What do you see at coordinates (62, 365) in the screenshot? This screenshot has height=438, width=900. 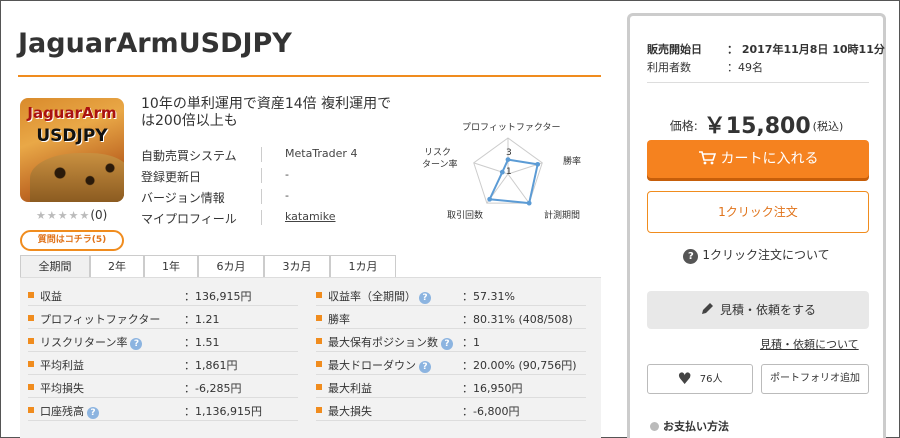 I see `stat-label: 平均利益` at bounding box center [62, 365].